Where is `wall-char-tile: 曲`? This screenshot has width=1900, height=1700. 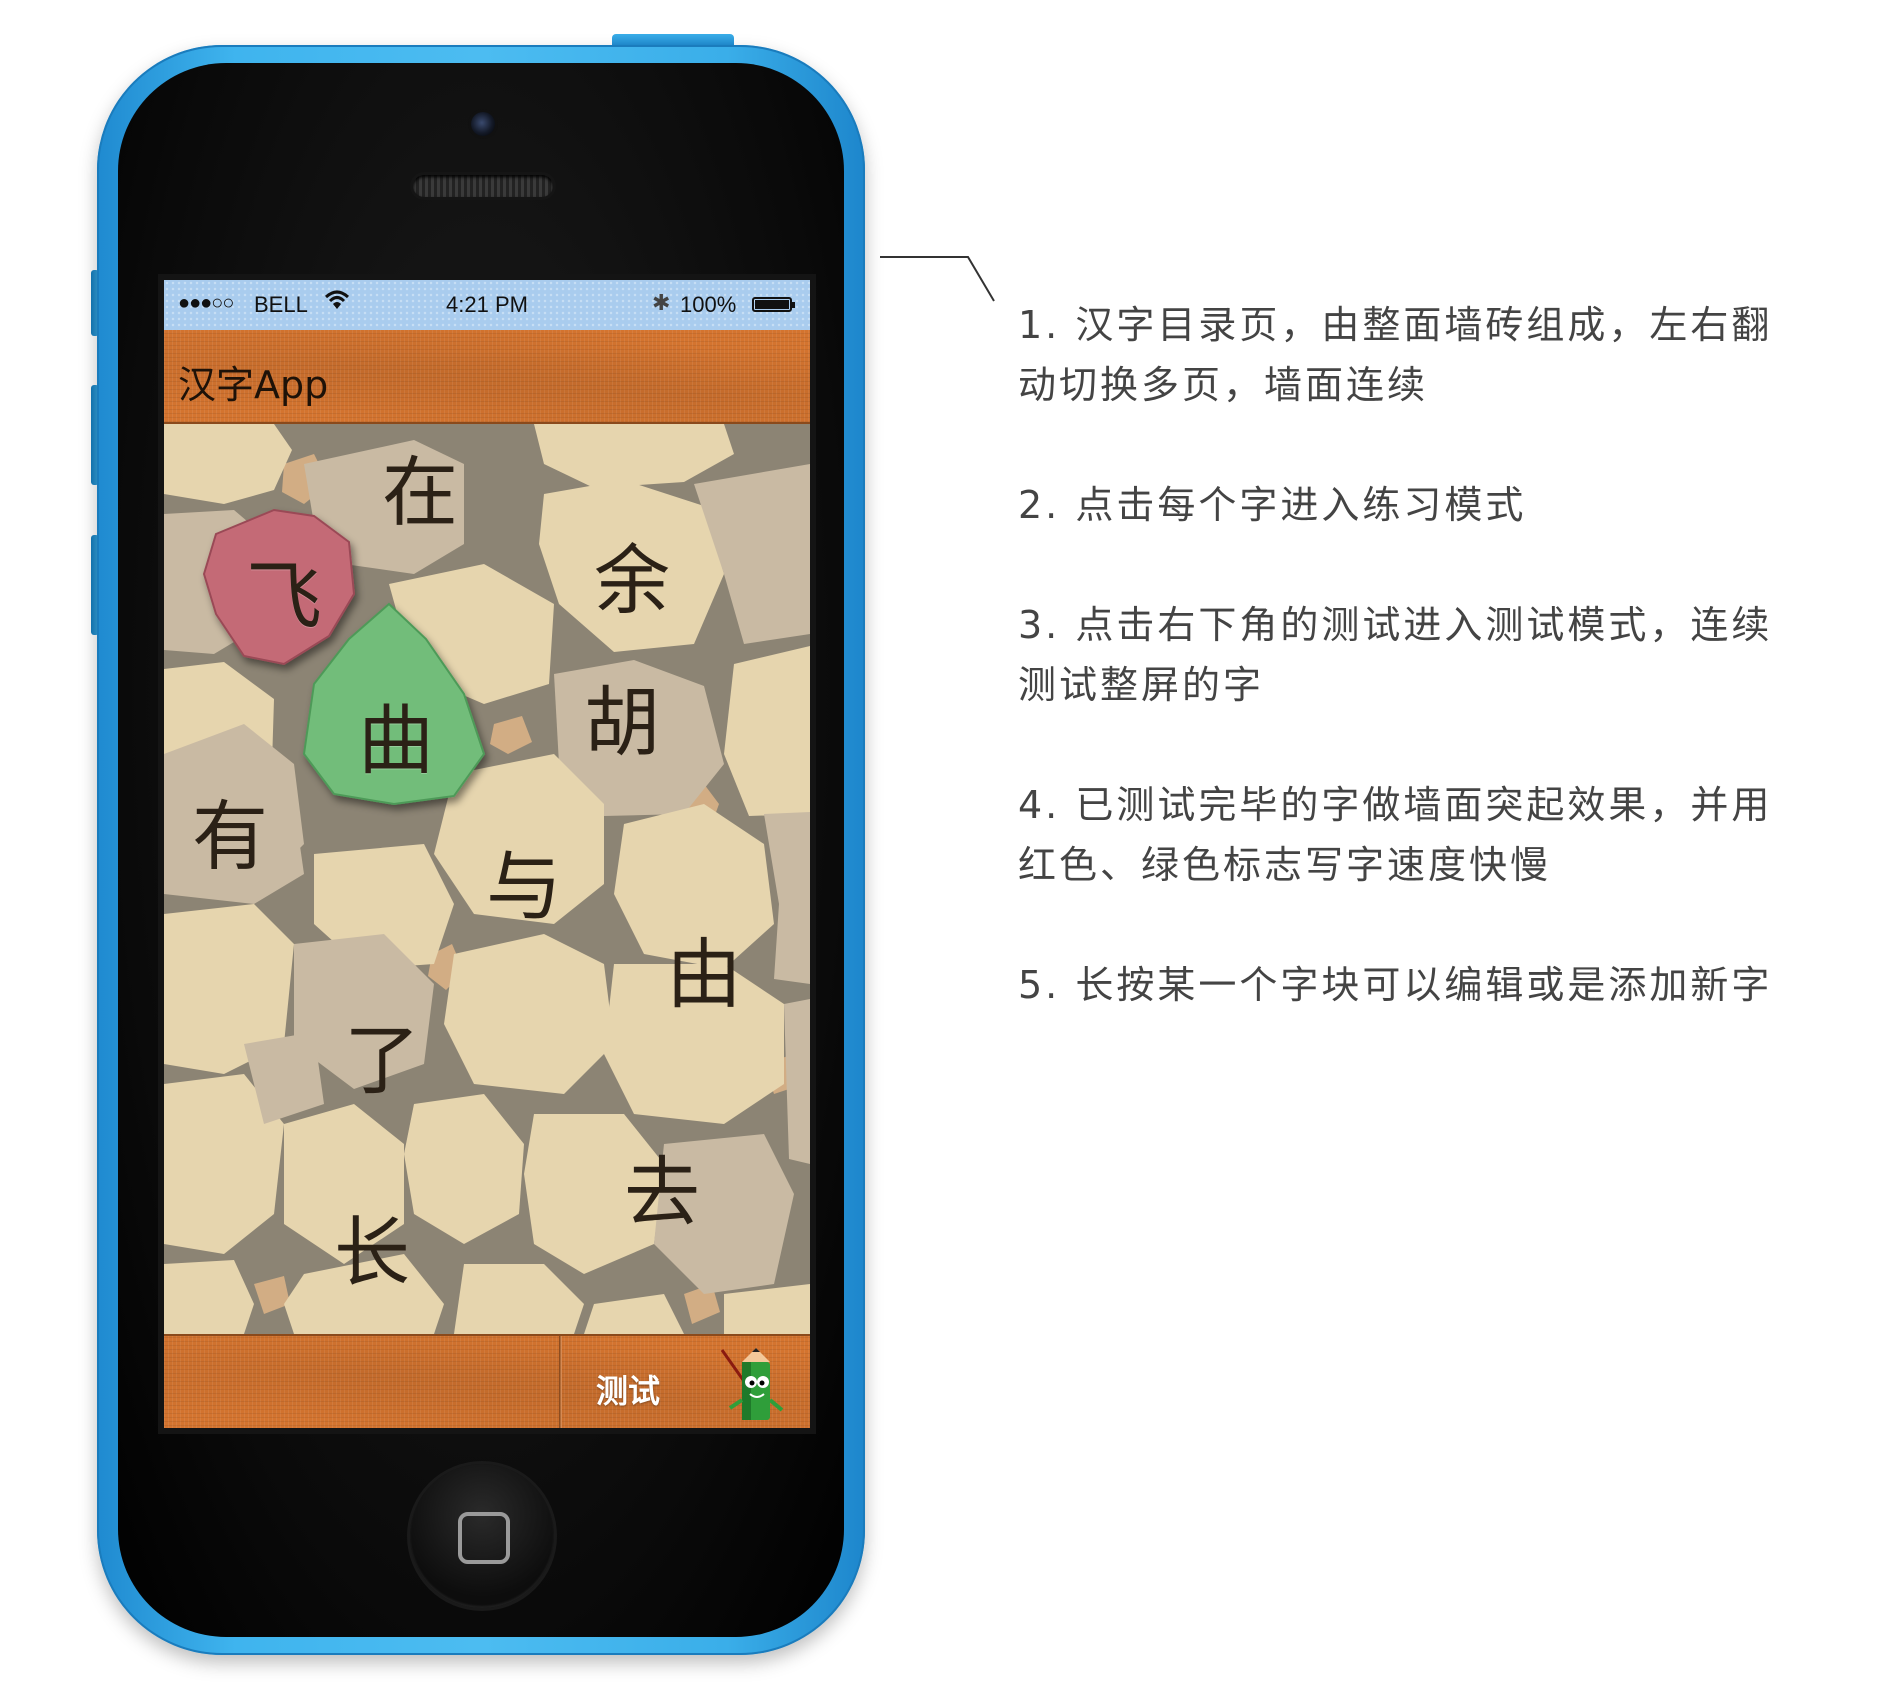
wall-char-tile: 曲 is located at coordinates (396, 741).